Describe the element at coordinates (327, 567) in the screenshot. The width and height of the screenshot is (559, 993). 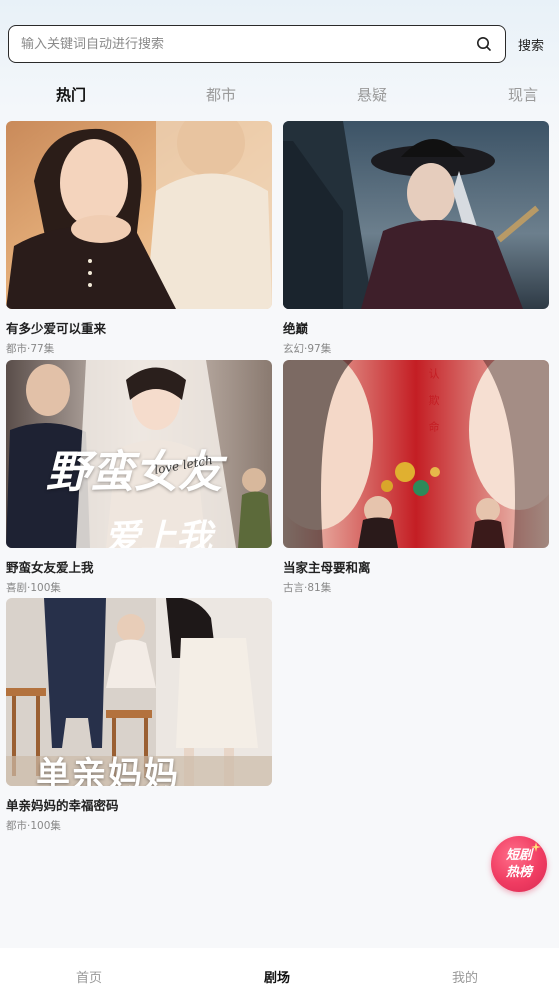
I see `drama-title: 当家主母要和离` at that location.